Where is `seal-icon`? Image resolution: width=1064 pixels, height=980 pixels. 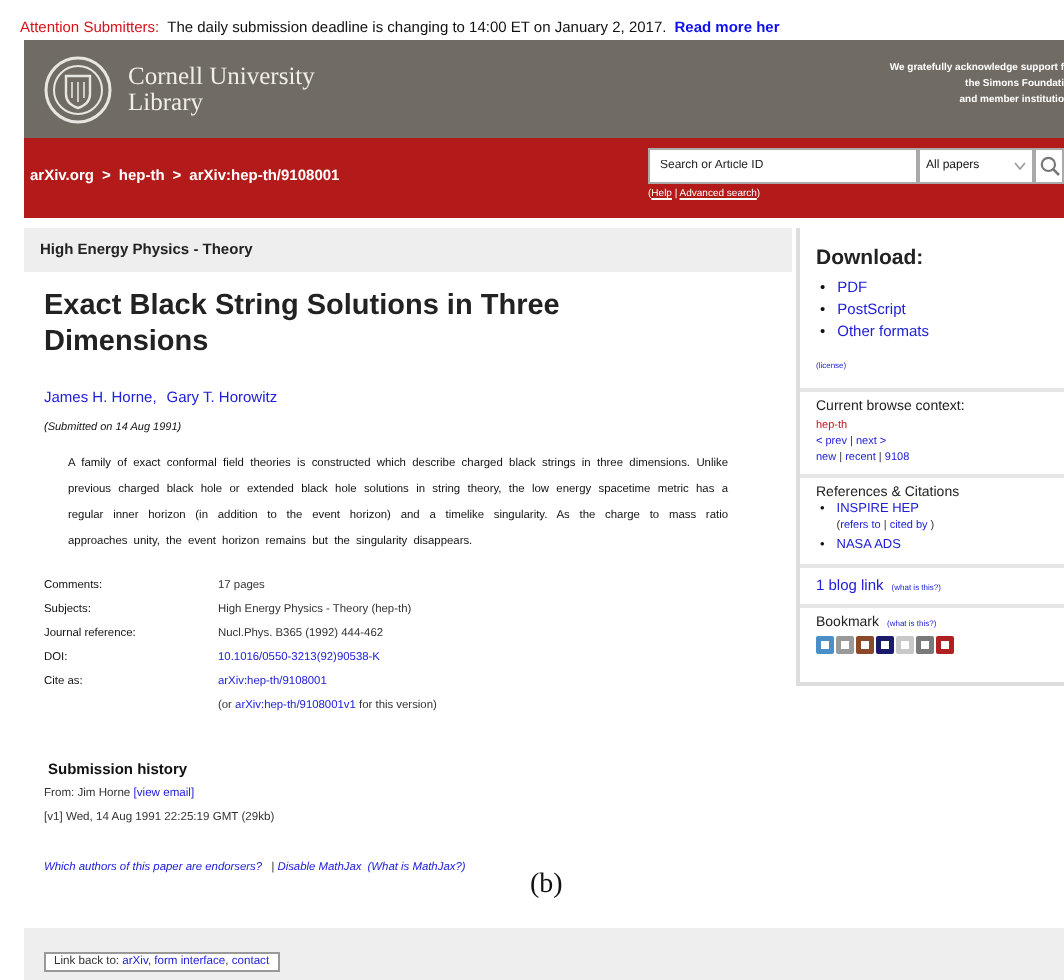 seal-icon is located at coordinates (78, 89).